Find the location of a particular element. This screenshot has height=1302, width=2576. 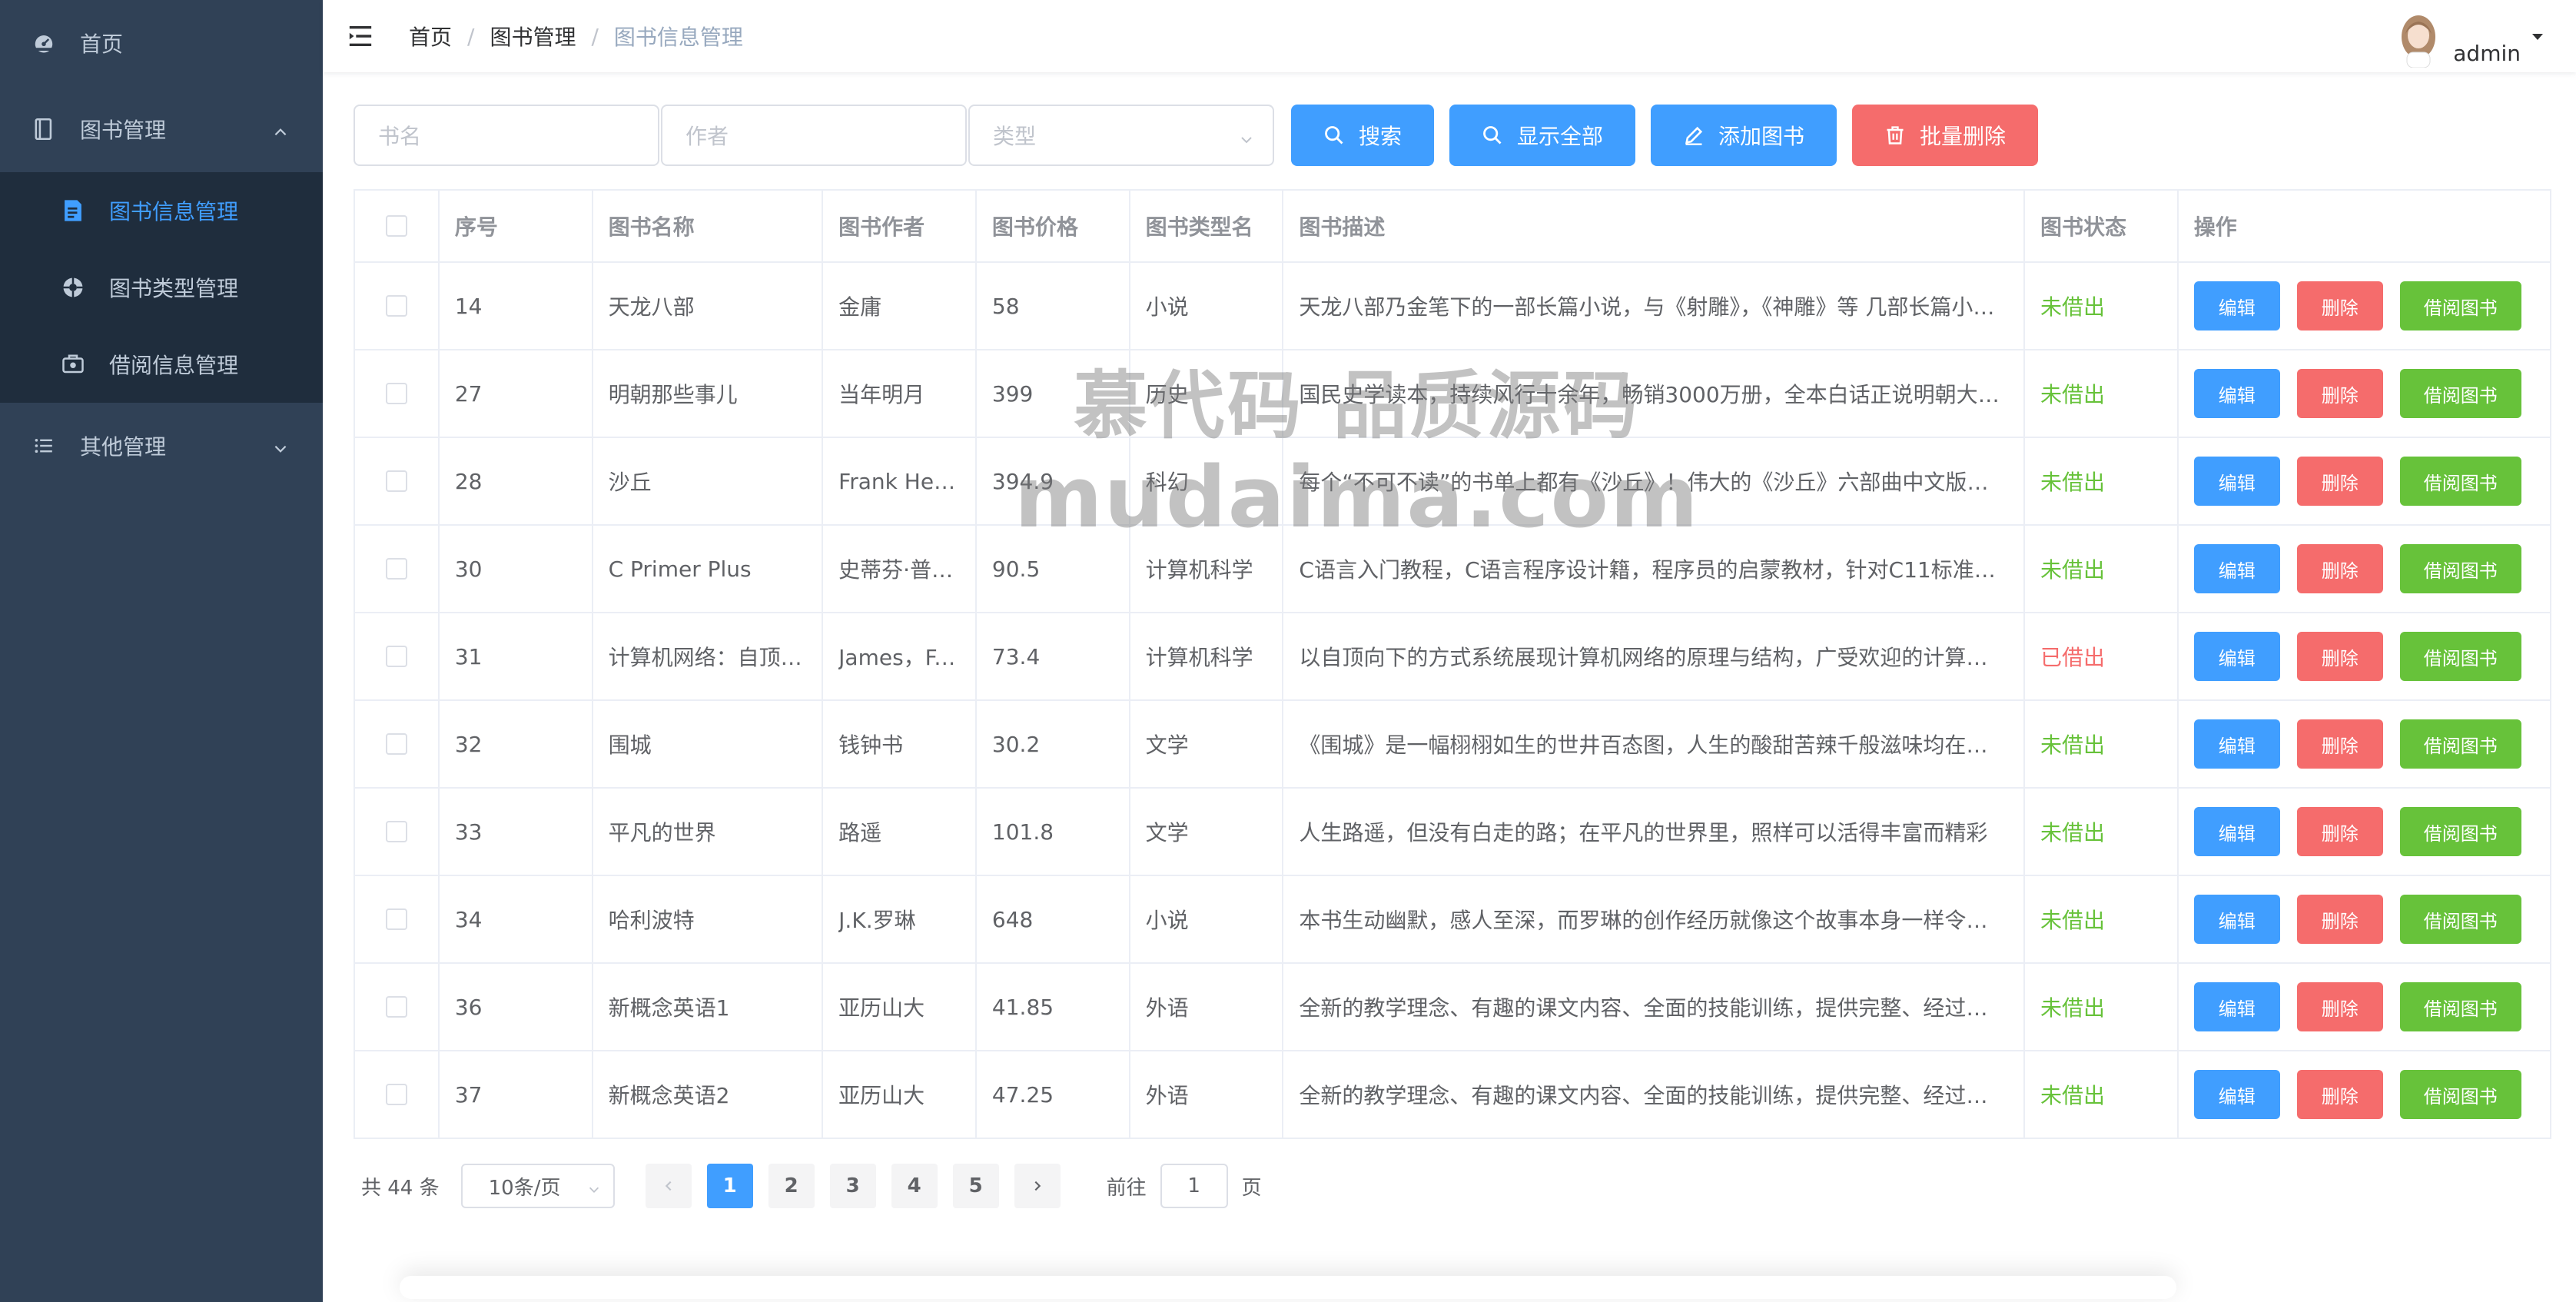

header-select-all is located at coordinates (397, 226).